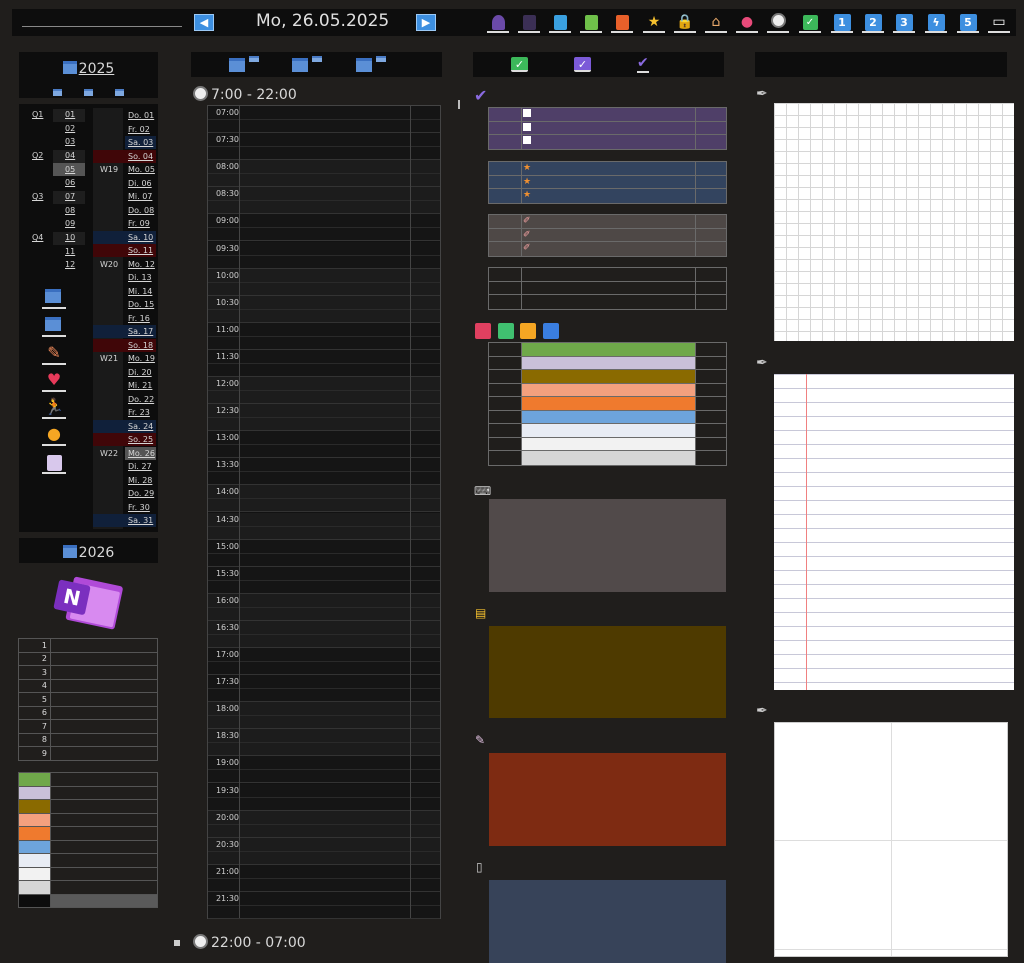 This screenshot has height=963, width=1024. Describe the element at coordinates (237, 65) in the screenshot. I see `add-day-event-icon` at that location.